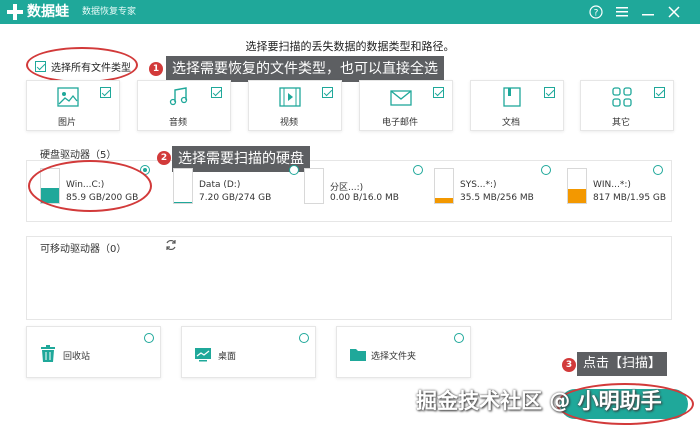 This screenshot has height=428, width=700. I want to click on location-recycle-bin: 回收站, so click(93, 352).